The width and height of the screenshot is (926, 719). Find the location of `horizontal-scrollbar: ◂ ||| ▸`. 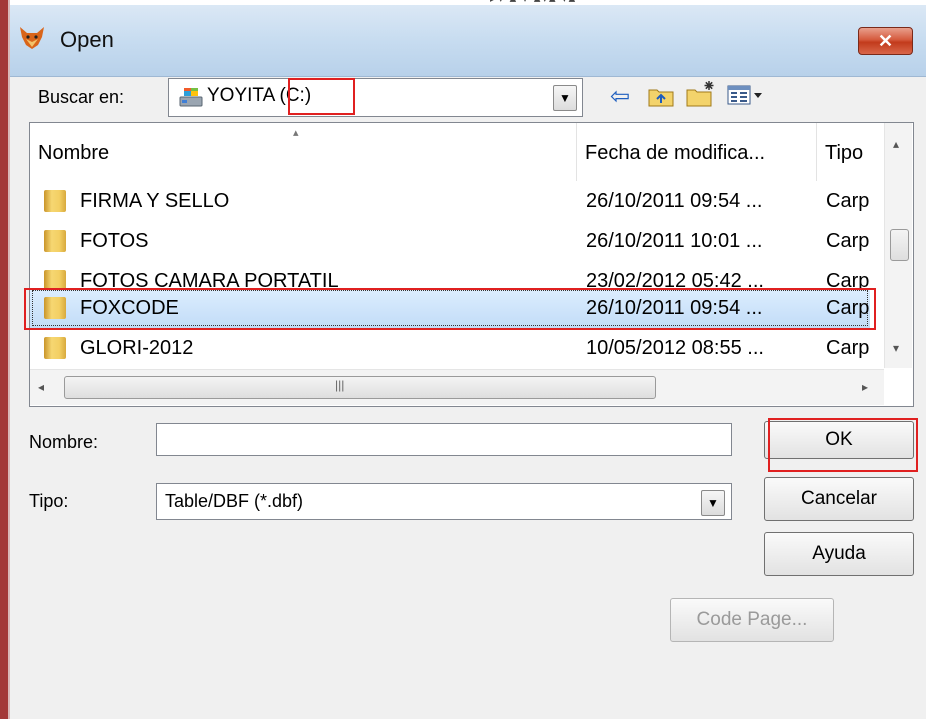

horizontal-scrollbar: ◂ ||| ▸ is located at coordinates (457, 387).